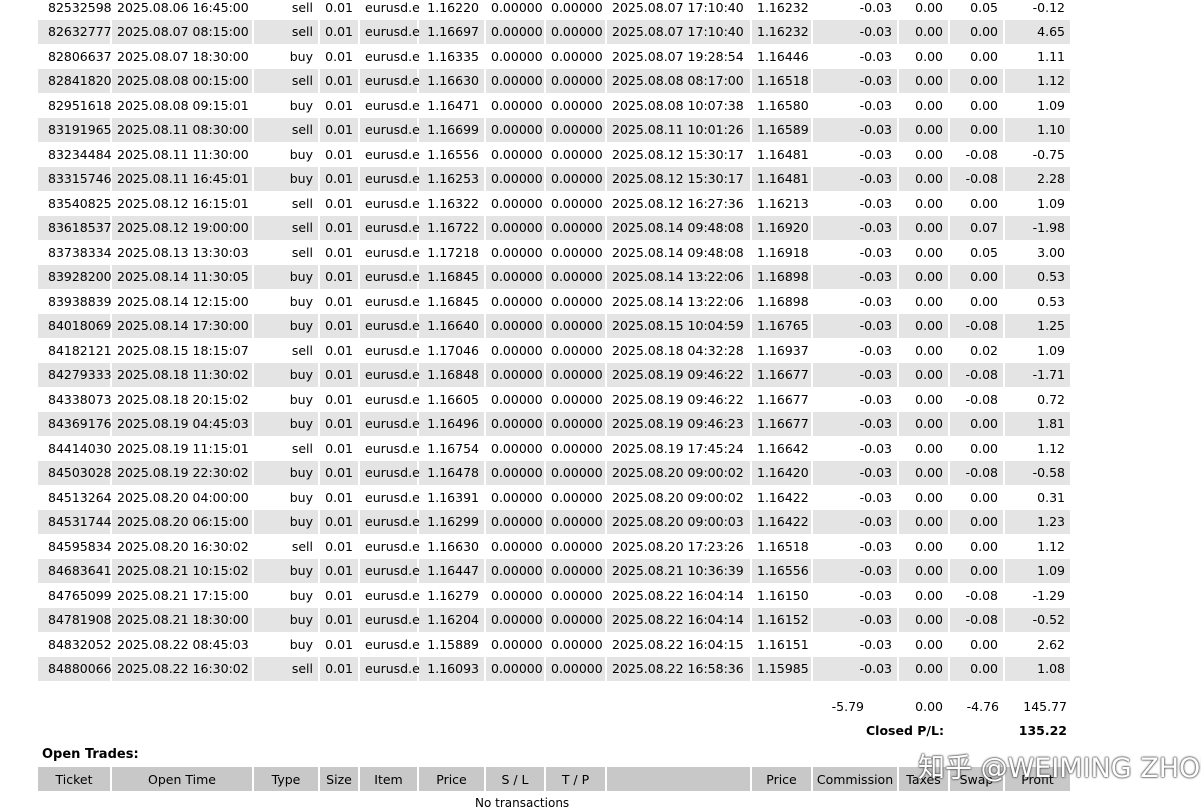 The width and height of the screenshot is (1201, 810). Describe the element at coordinates (679, 423) in the screenshot. I see `cell-close-time: 2025.08.19 09:46:23` at that location.